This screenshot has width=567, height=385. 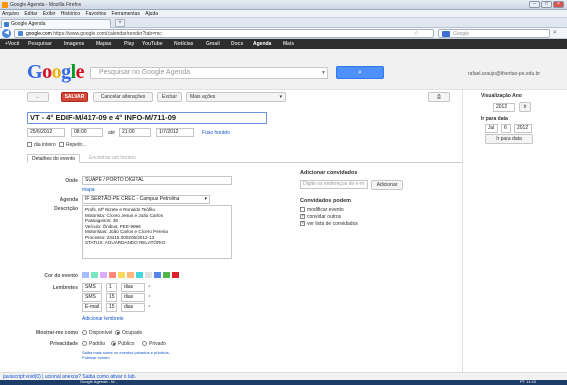 What do you see at coordinates (117, 332) in the screenshot?
I see `busy-radio` at bounding box center [117, 332].